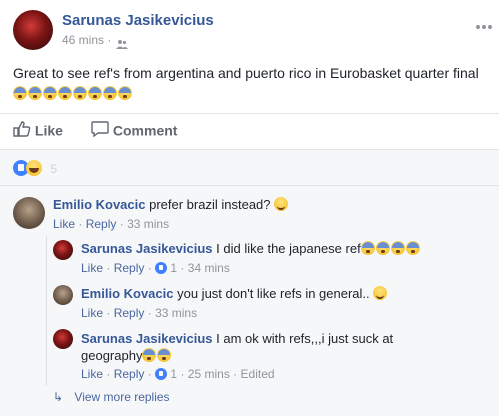 This screenshot has height=416, width=499. I want to click on post-emoji-sequence, so click(73, 93).